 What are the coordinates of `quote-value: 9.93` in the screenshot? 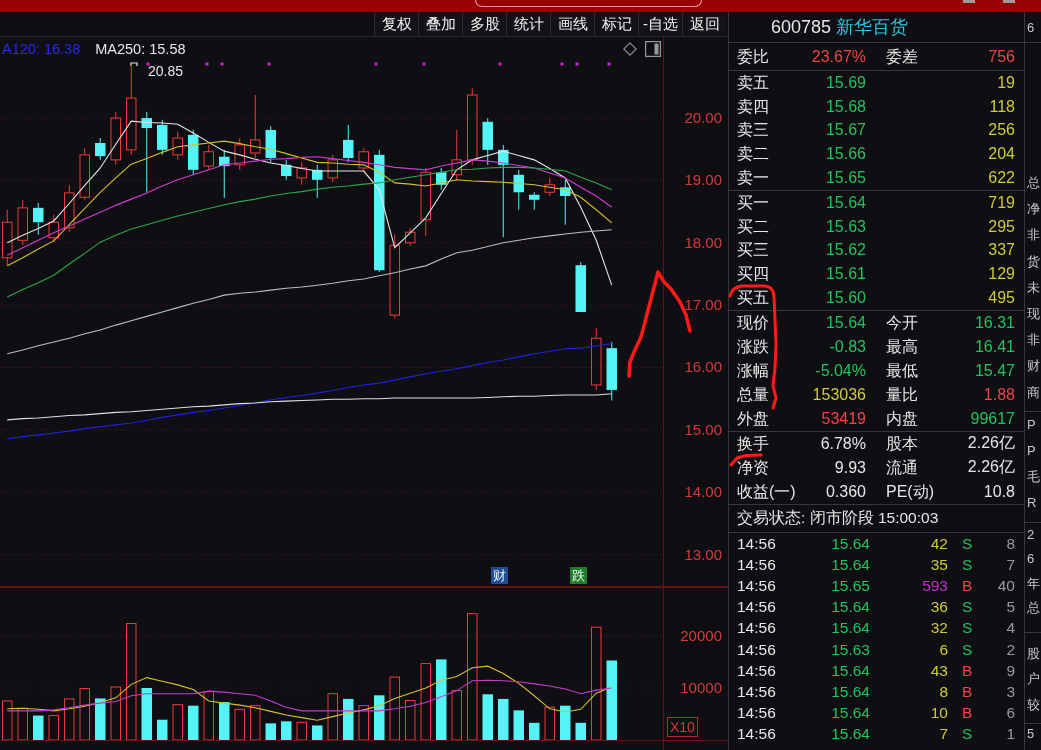 It's located at (849, 467).